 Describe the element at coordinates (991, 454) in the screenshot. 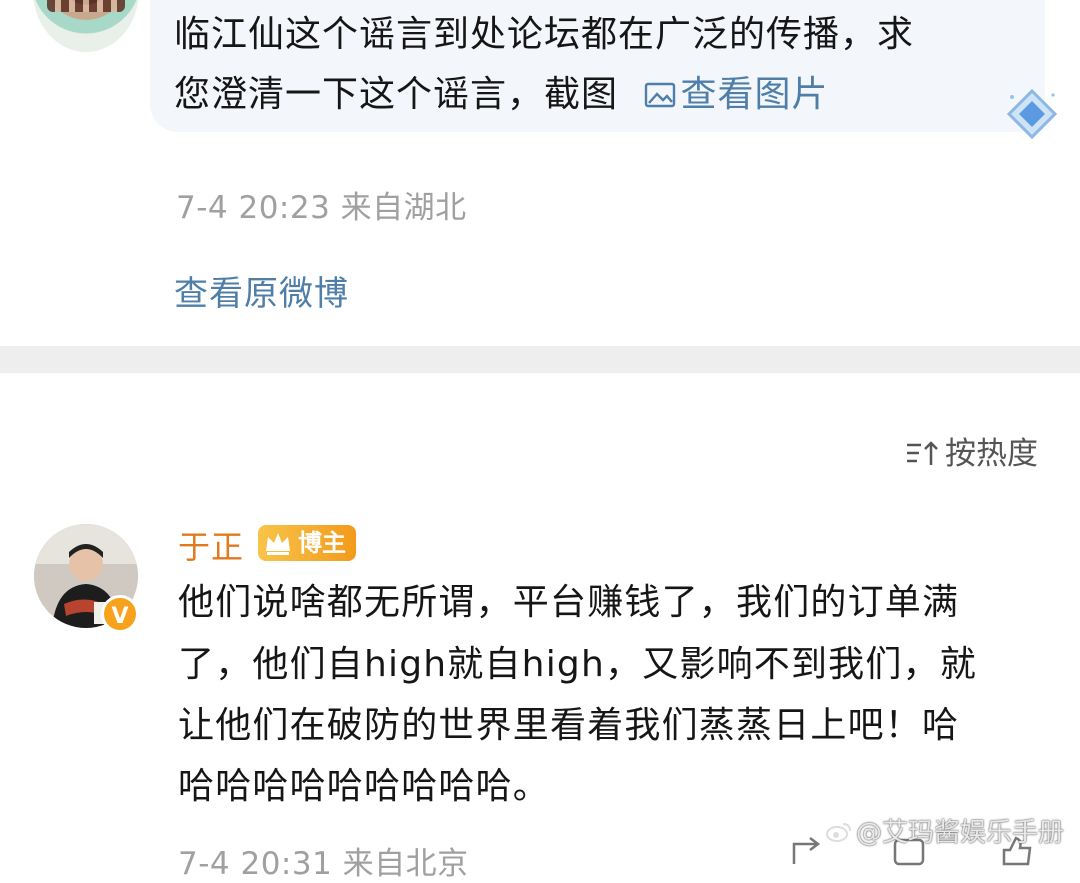

I see `sort-label: 按热度` at that location.